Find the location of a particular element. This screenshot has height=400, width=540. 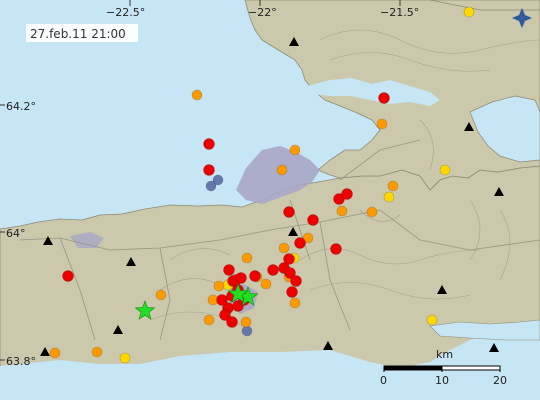

scale-tick-20: 20 is located at coordinates (500, 380).